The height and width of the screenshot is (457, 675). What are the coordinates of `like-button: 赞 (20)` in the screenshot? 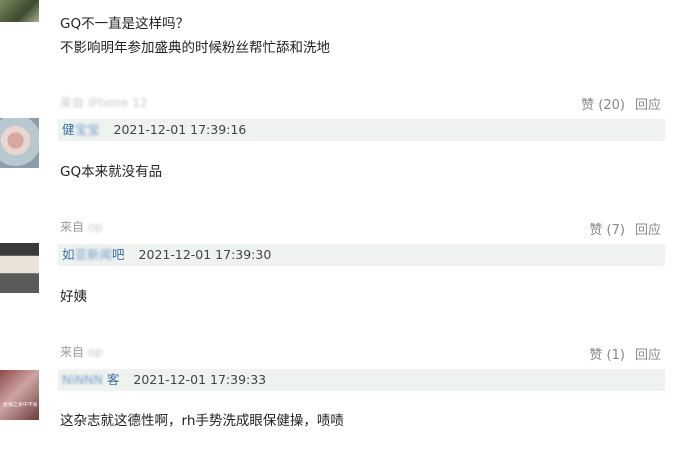 It's located at (603, 105).